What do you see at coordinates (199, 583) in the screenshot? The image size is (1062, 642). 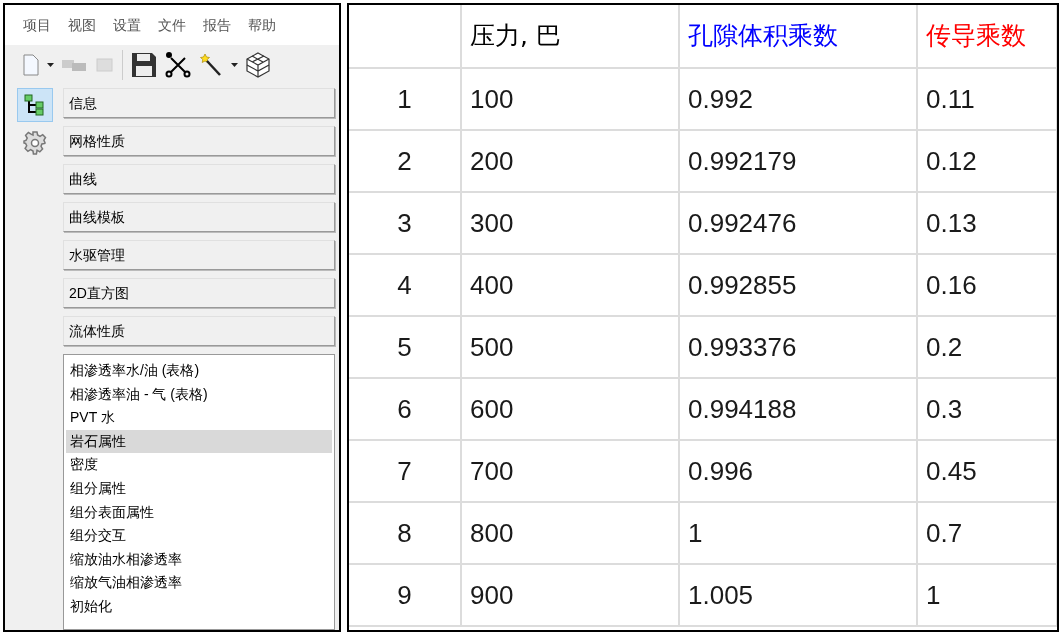 I see `list-item: 缩放气油相渗透率` at bounding box center [199, 583].